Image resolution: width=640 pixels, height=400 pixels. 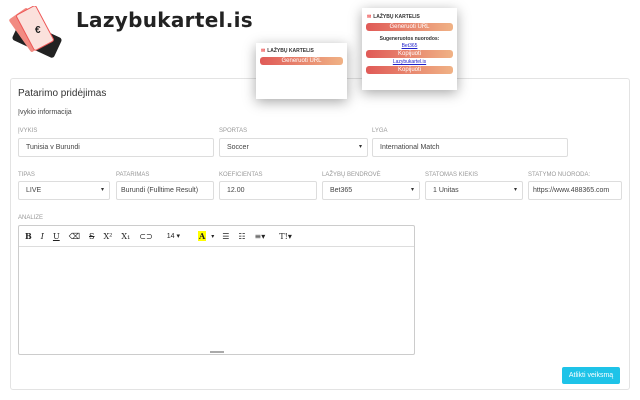 I want to click on resize-handle, so click(x=216, y=352).